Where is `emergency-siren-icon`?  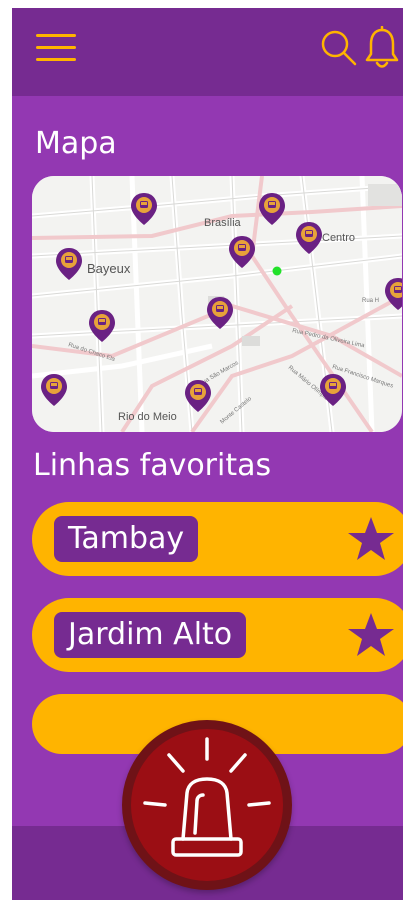
emergency-siren-icon is located at coordinates (207, 797).